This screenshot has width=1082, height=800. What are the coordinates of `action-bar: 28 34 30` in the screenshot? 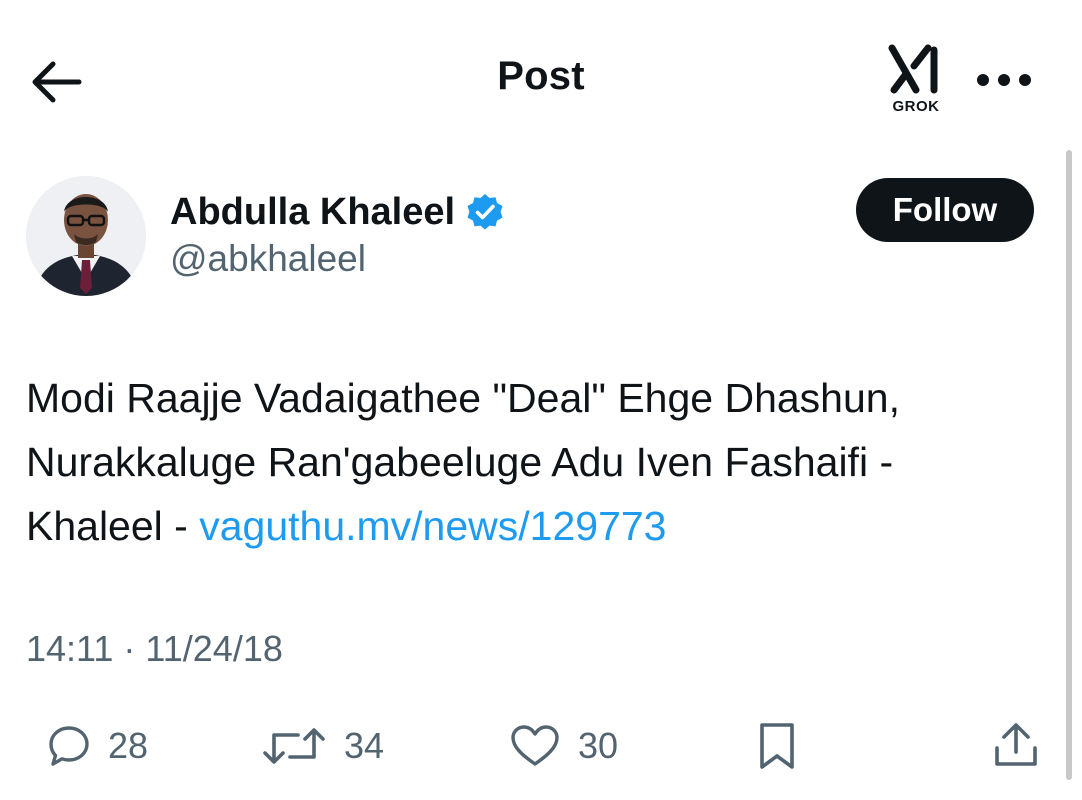 It's located at (541, 746).